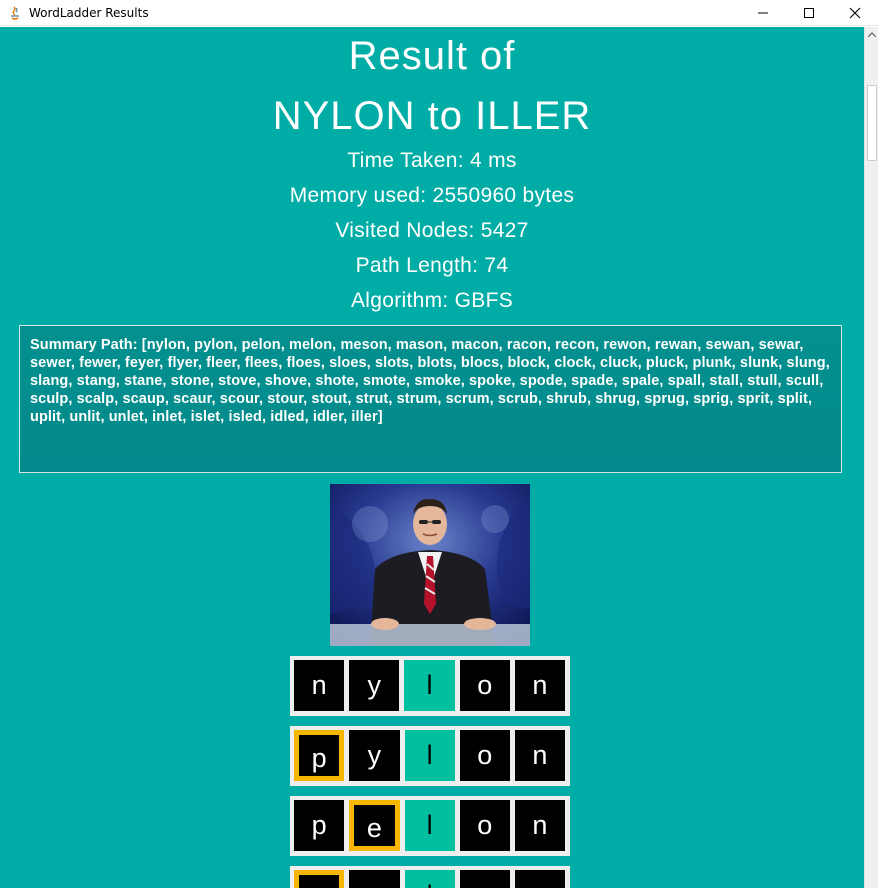 Image resolution: width=878 pixels, height=888 pixels. I want to click on algorithm-label: Algorithm: GBFS, so click(432, 300).